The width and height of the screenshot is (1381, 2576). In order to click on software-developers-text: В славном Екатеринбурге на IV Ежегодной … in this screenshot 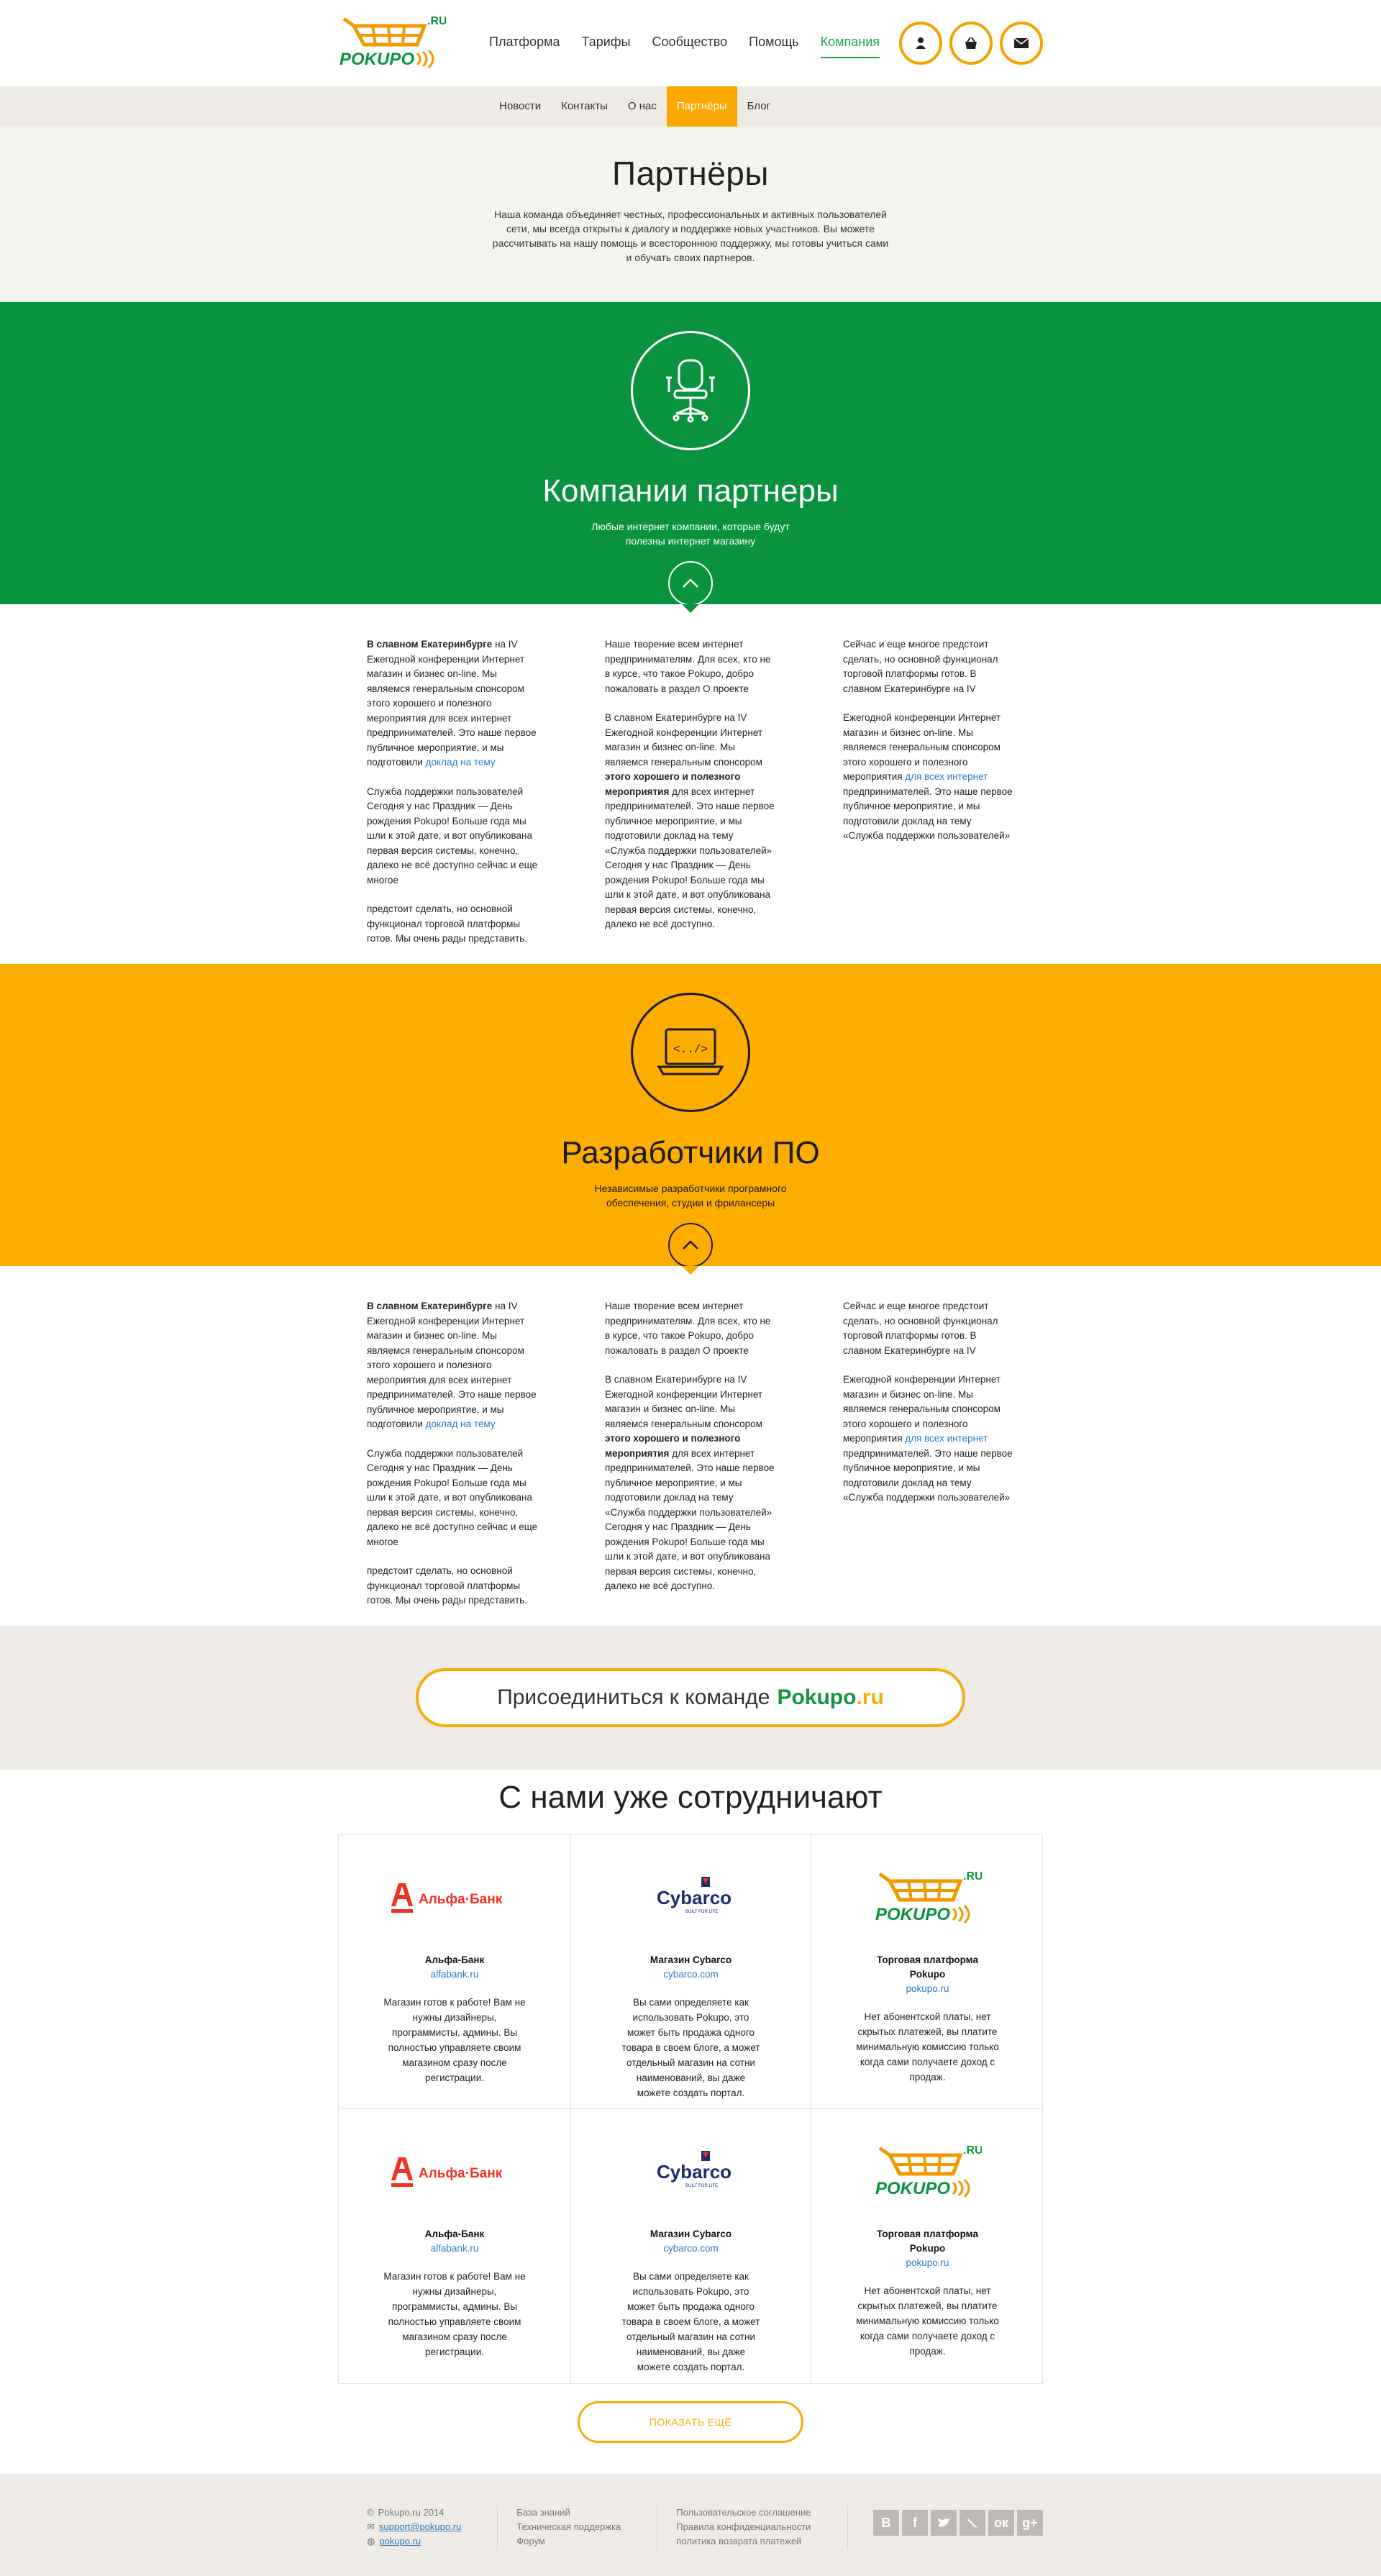, I will do `click(690, 1446)`.